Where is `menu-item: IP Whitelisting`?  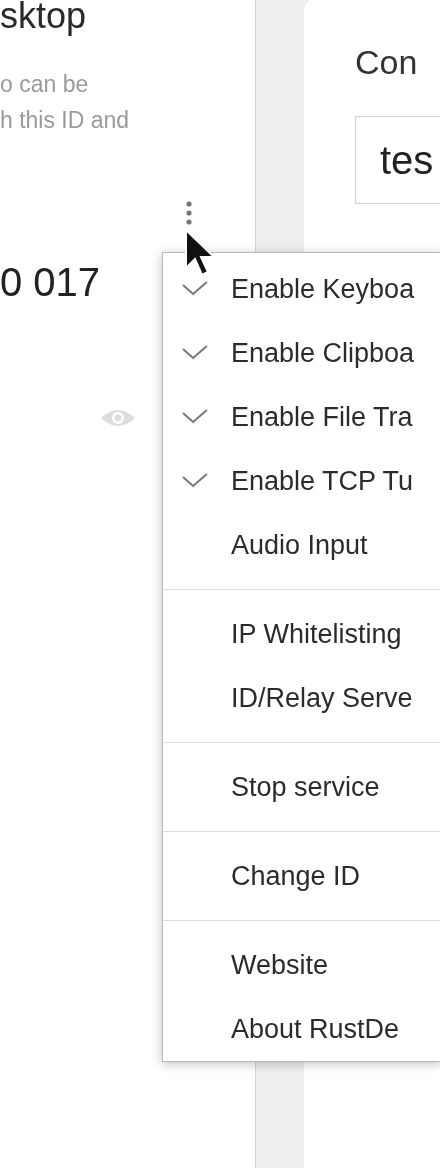
menu-item: IP Whitelisting is located at coordinates (301, 634).